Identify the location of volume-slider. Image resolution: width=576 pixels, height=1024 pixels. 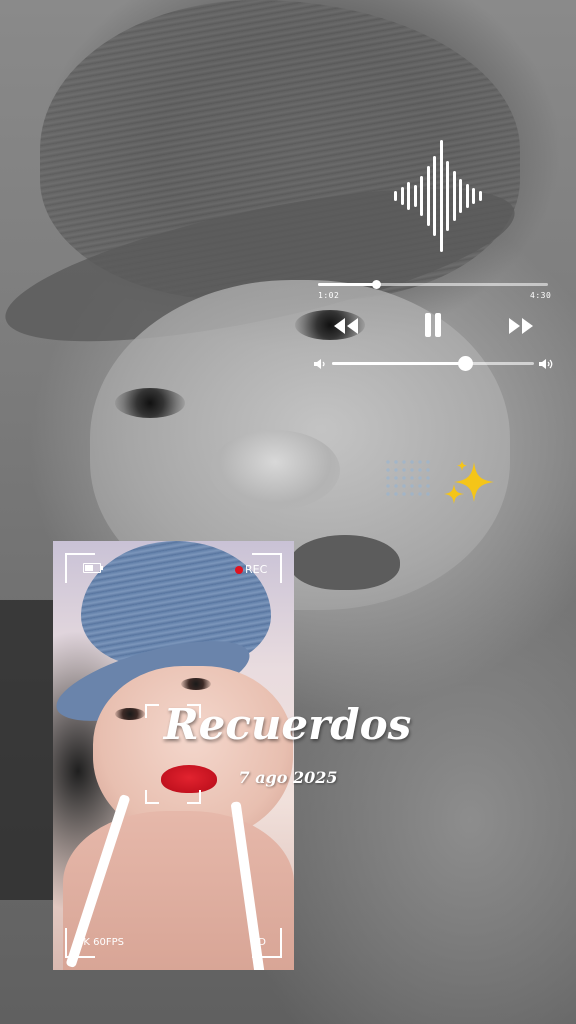
(433, 363).